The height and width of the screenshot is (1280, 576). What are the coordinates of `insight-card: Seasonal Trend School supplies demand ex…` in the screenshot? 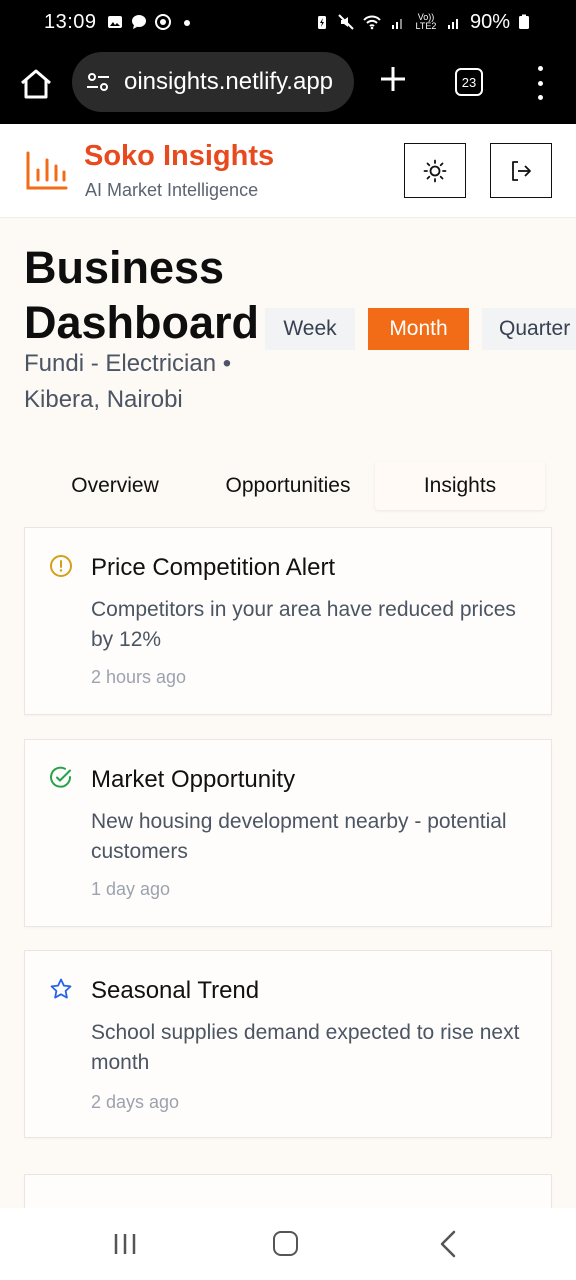 It's located at (288, 1044).